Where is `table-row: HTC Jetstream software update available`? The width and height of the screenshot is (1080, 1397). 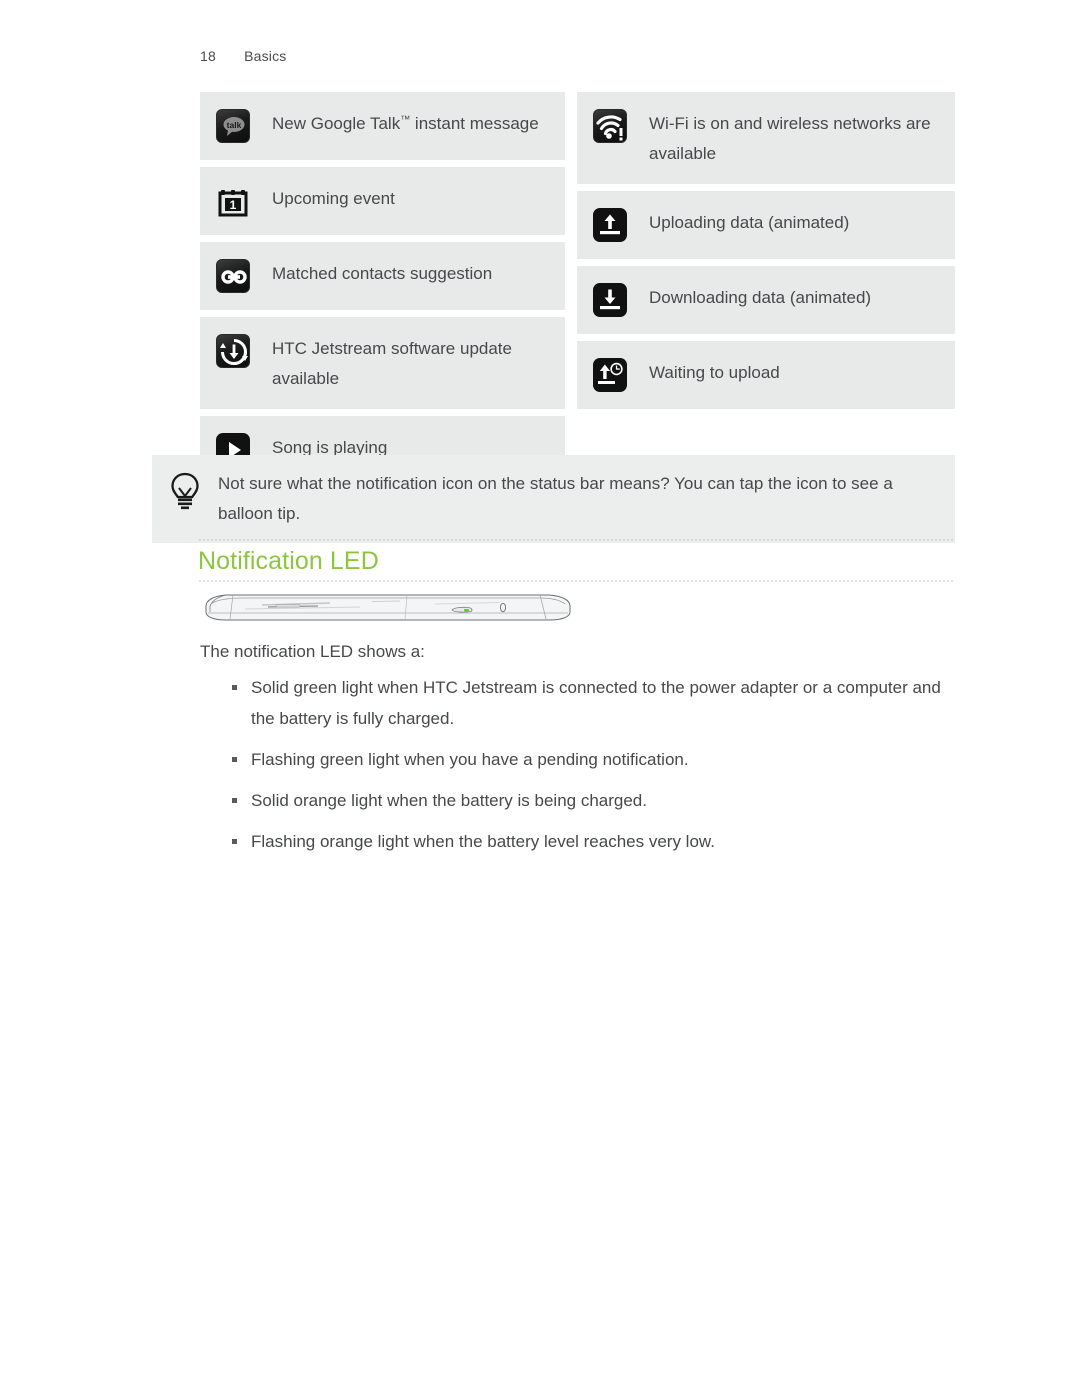
table-row: HTC Jetstream software update available is located at coordinates (382, 363).